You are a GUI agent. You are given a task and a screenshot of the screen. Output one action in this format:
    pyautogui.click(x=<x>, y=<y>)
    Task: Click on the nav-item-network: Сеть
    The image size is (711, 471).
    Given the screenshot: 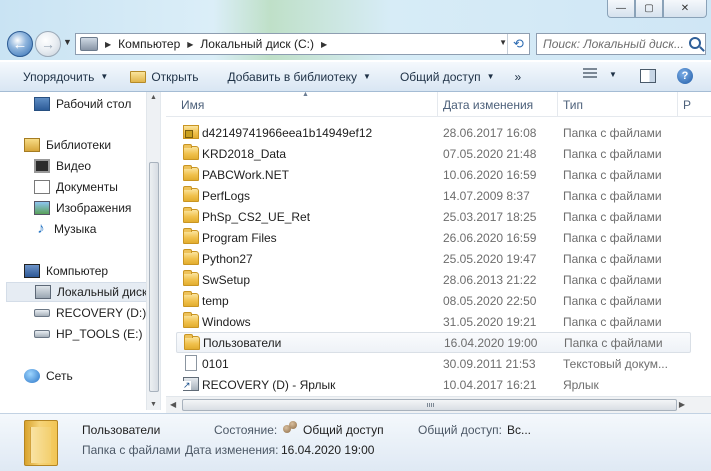 What is the action you would take?
    pyautogui.click(x=92, y=376)
    